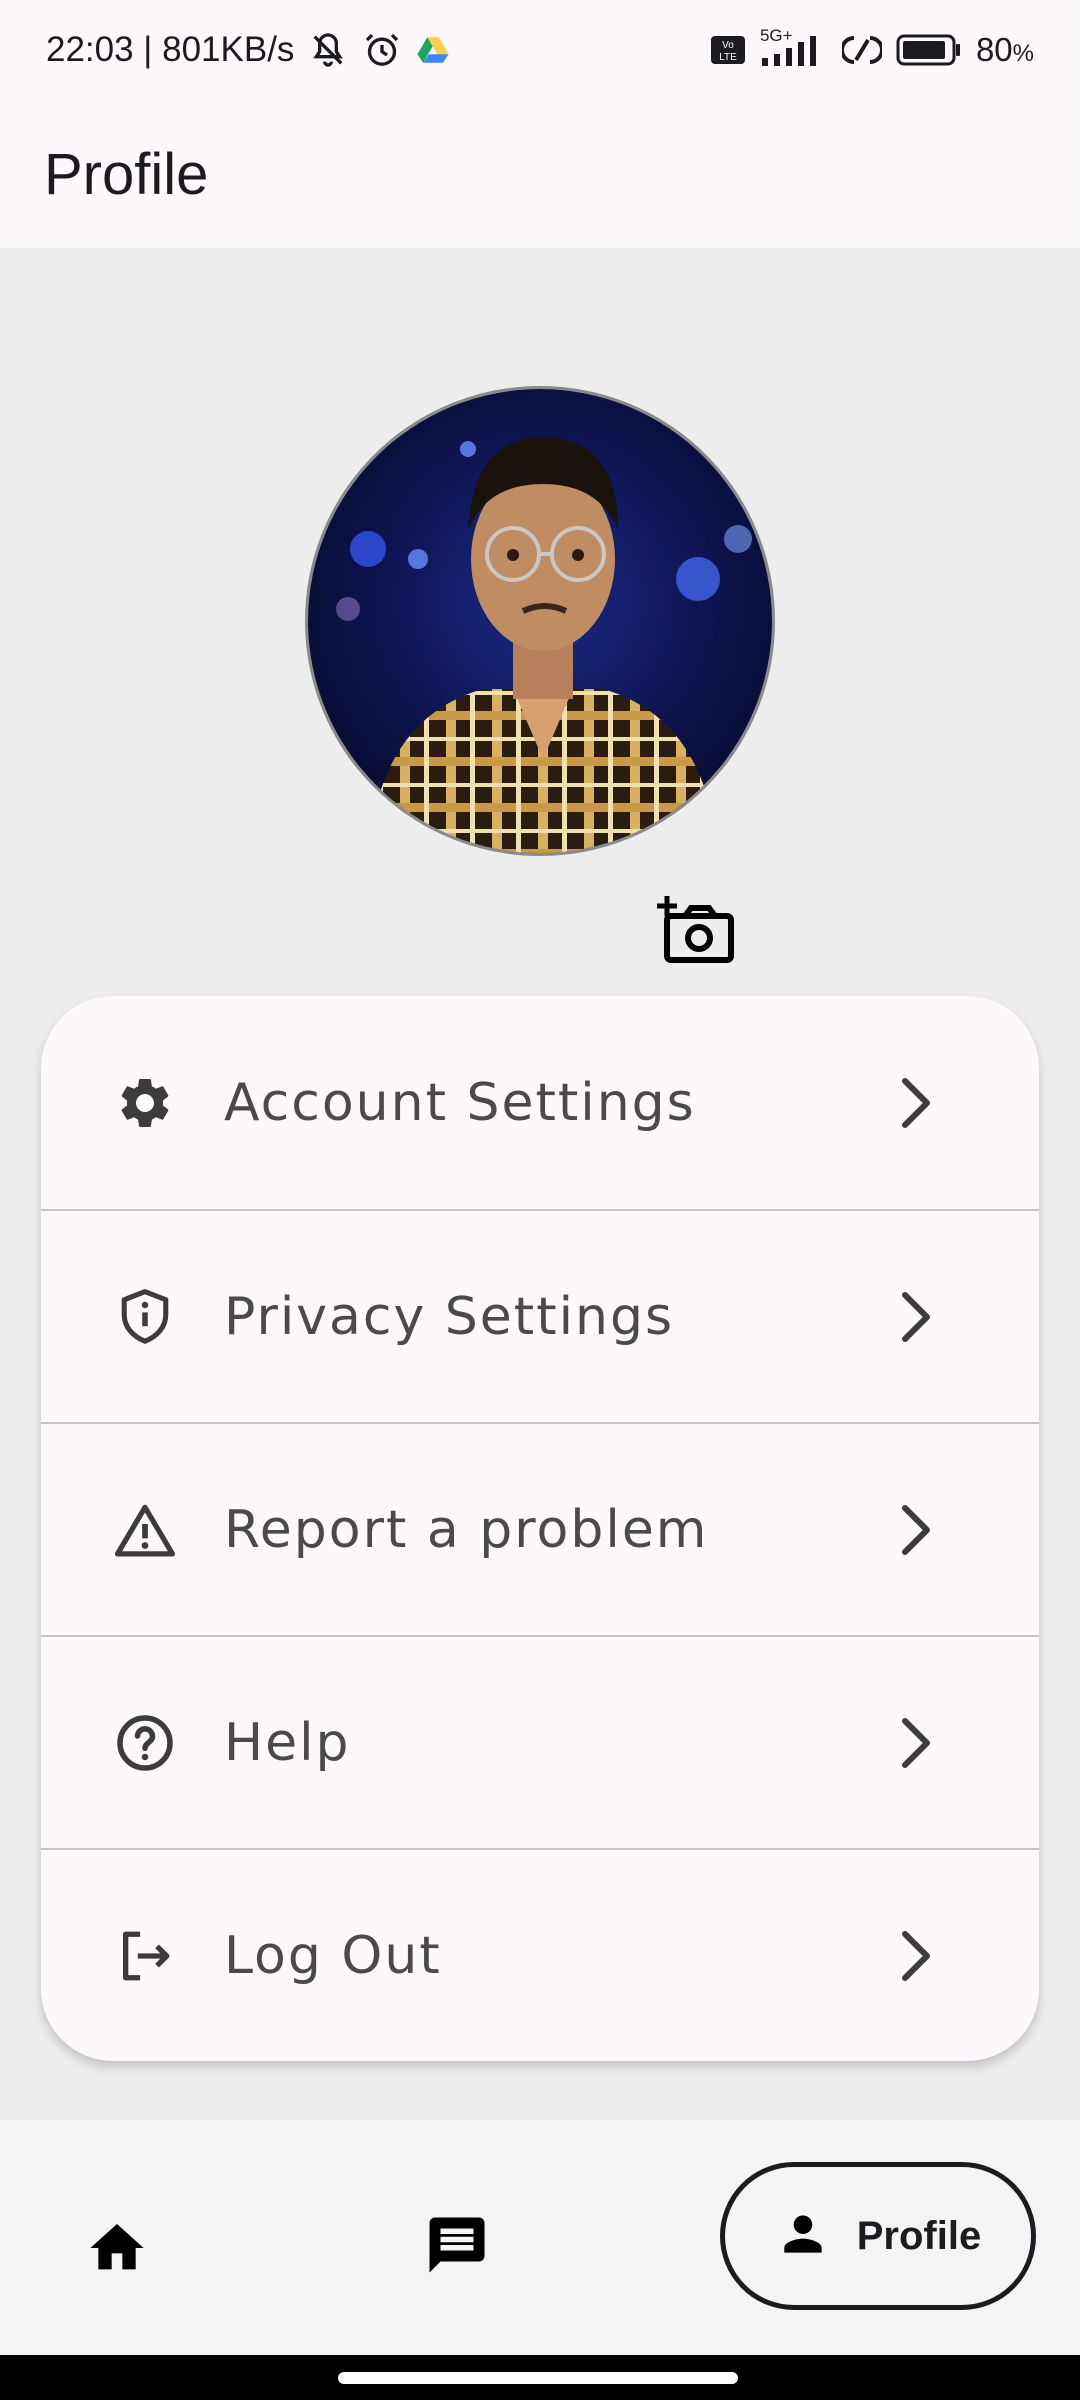 The image size is (1080, 2400). I want to click on avatar-container, so click(540, 674).